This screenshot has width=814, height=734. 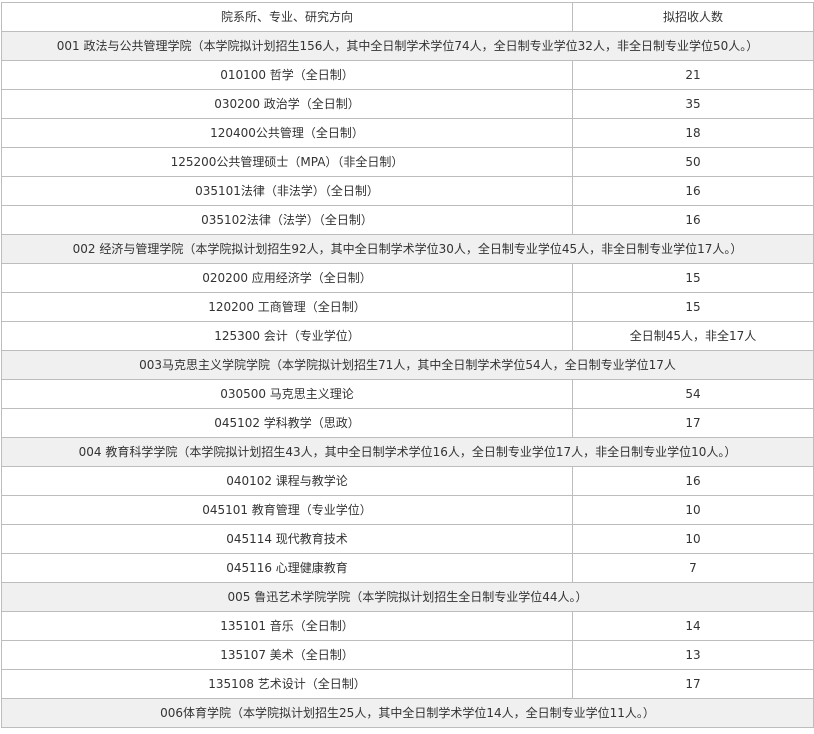 I want to click on column-header-major: 院系所、专业、研究方向, so click(x=287, y=17).